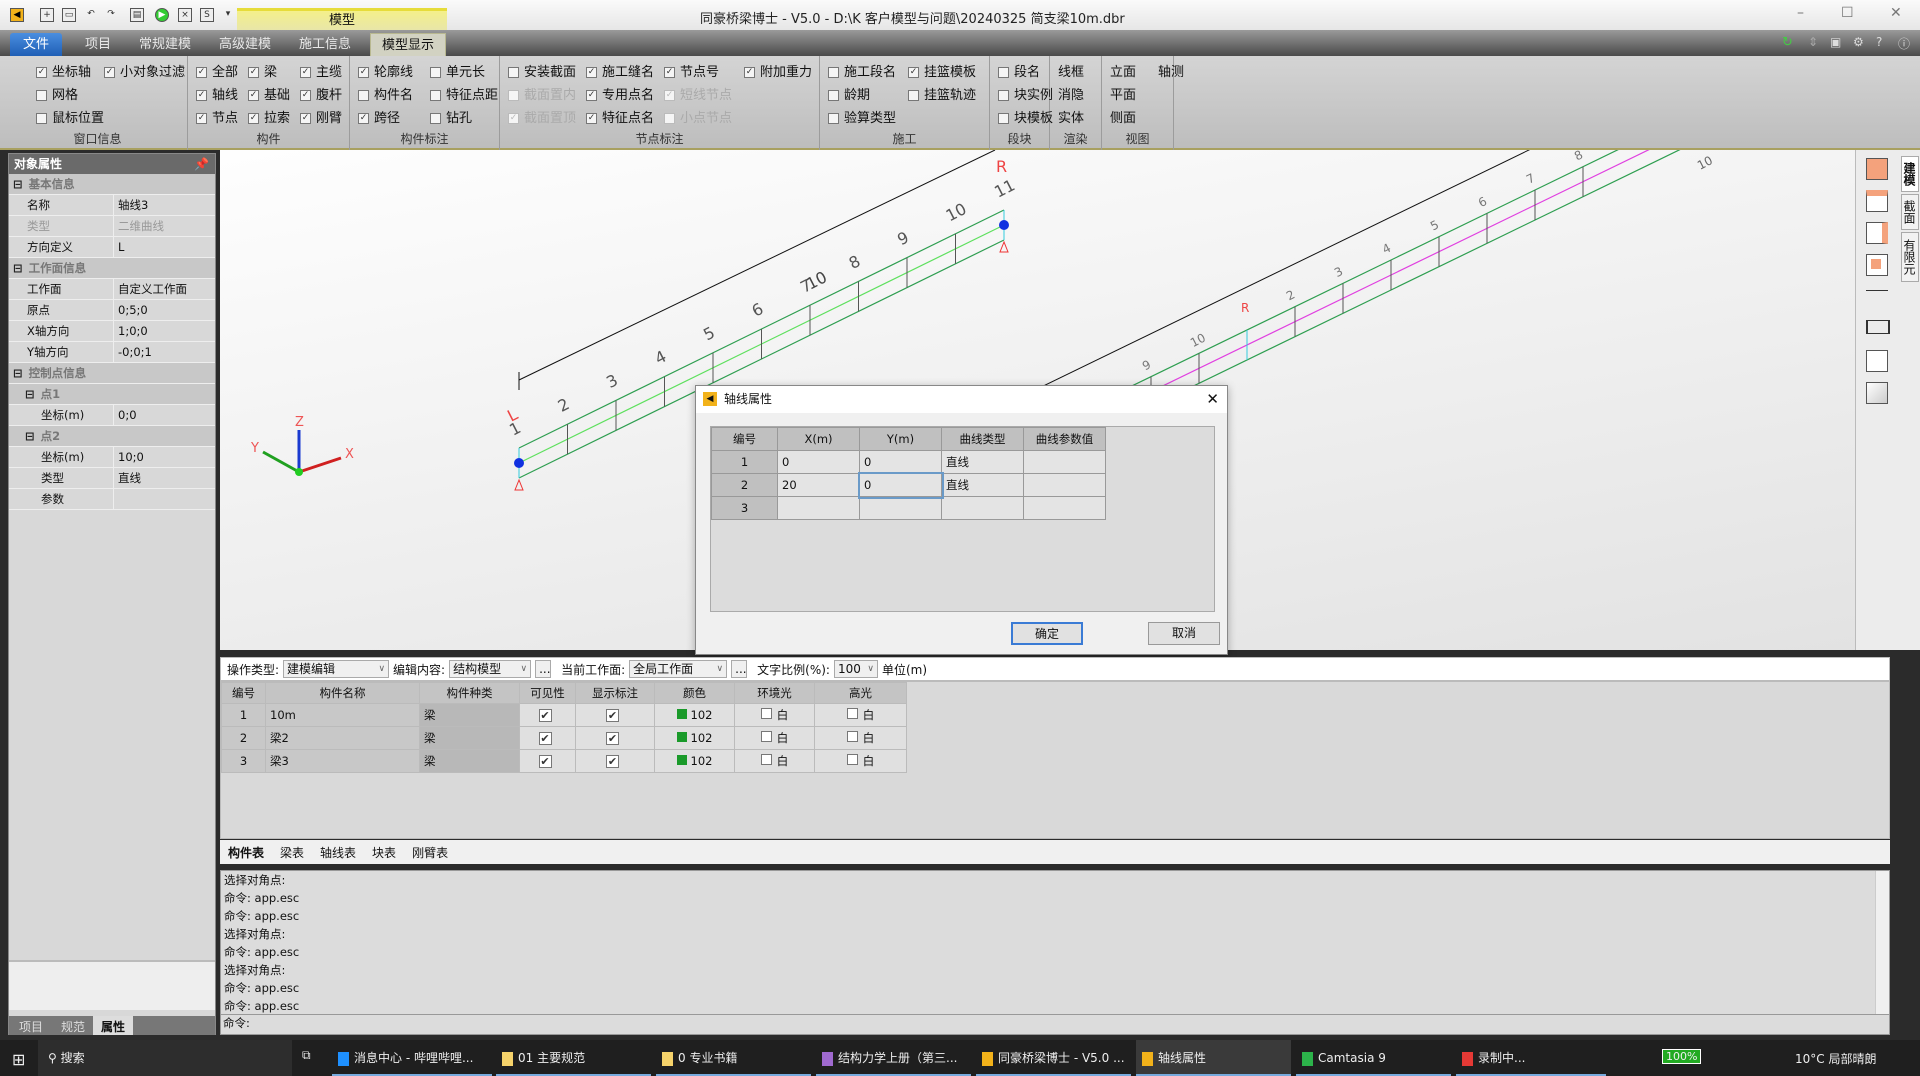 This screenshot has height=1076, width=1920. What do you see at coordinates (384, 852) in the screenshot?
I see `table-tab: 块表` at bounding box center [384, 852].